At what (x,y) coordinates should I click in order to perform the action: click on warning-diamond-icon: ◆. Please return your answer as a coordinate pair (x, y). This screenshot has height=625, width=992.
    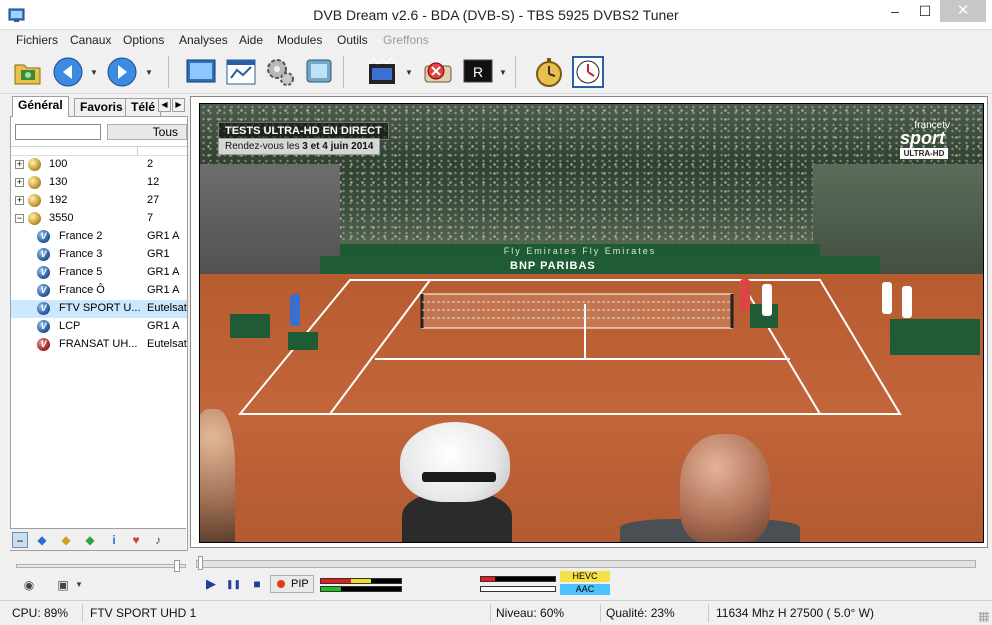
    Looking at the image, I should click on (66, 540).